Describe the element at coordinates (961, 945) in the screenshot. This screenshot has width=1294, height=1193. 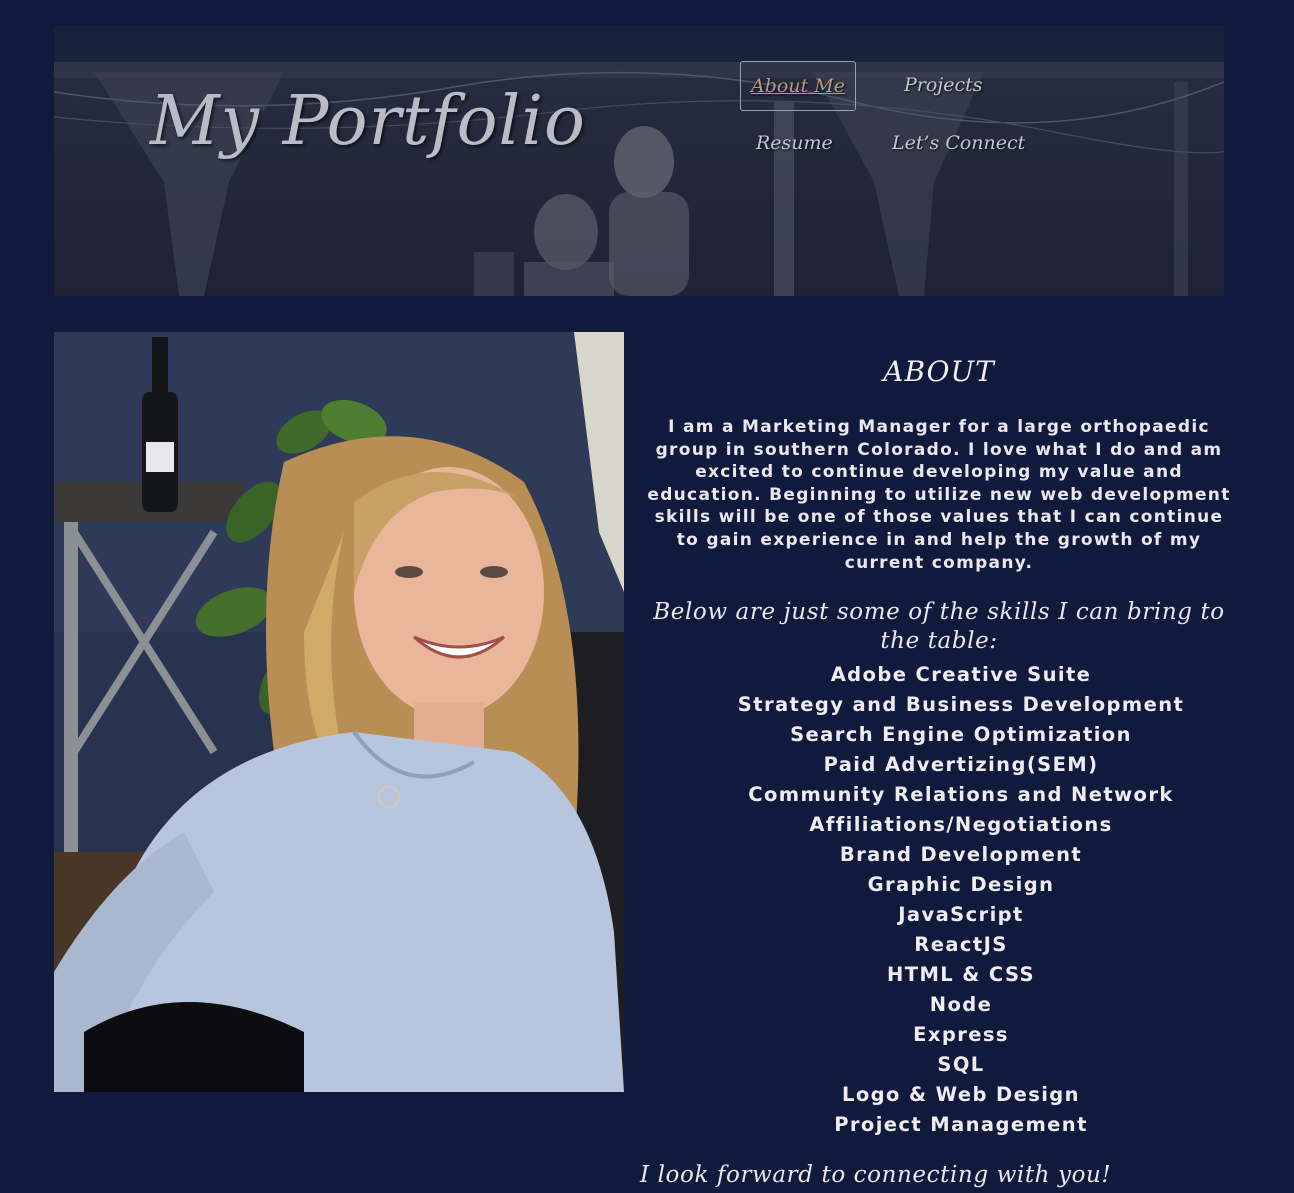
I see `skill-item: ReactJS` at that location.